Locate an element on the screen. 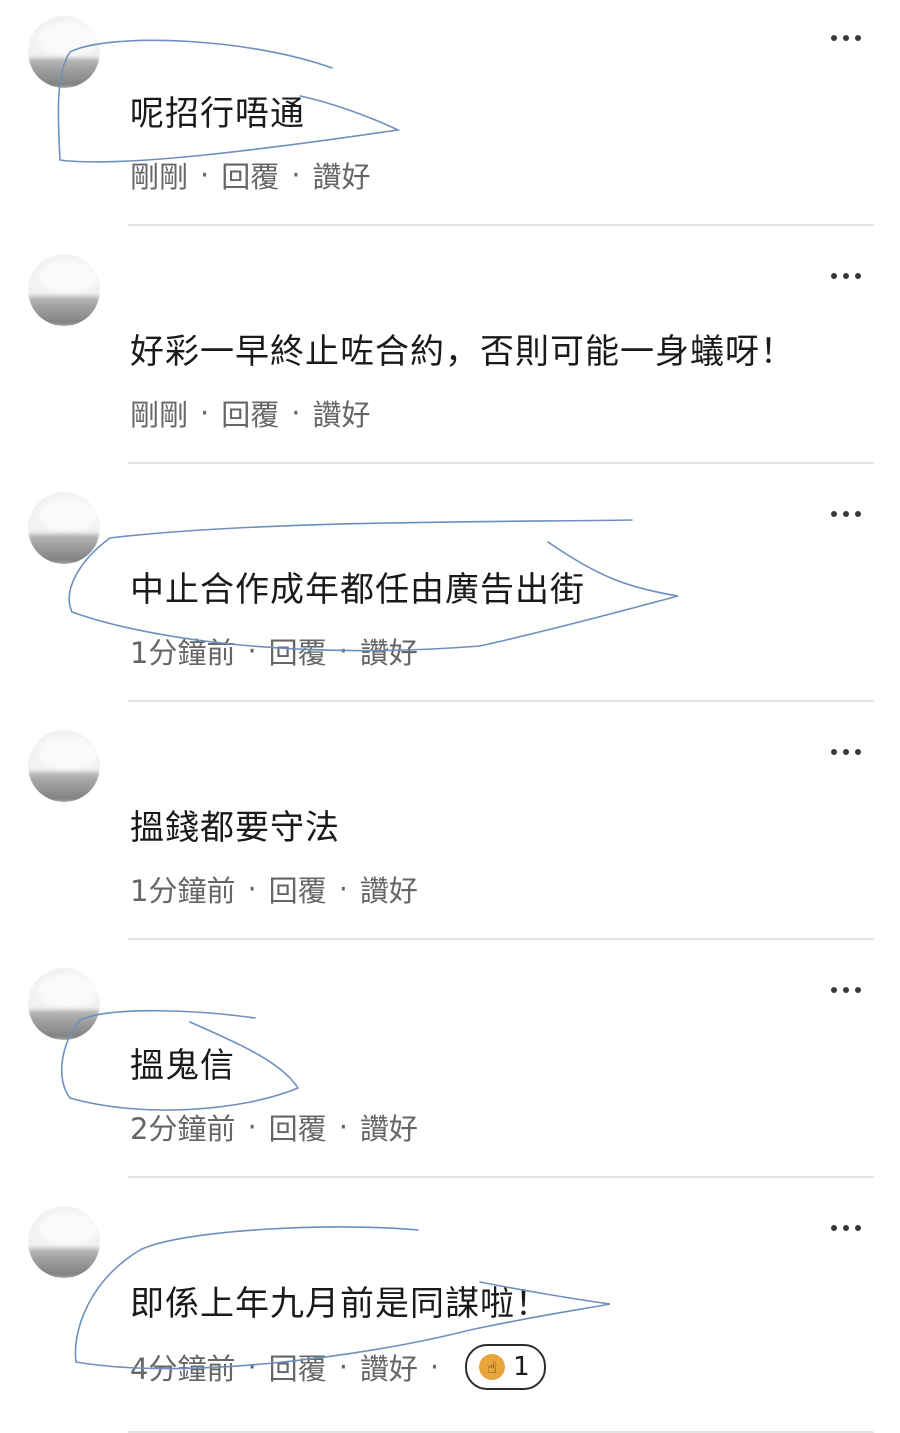  comment-text: 中止合作成年都任由廣告出街 is located at coordinates (357, 590).